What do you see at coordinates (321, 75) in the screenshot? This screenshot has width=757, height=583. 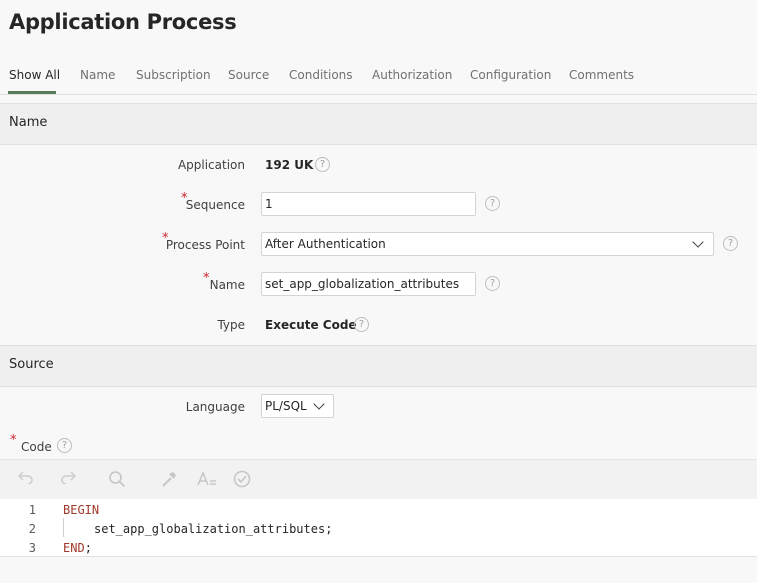 I see `tab-conditions: Conditions` at bounding box center [321, 75].